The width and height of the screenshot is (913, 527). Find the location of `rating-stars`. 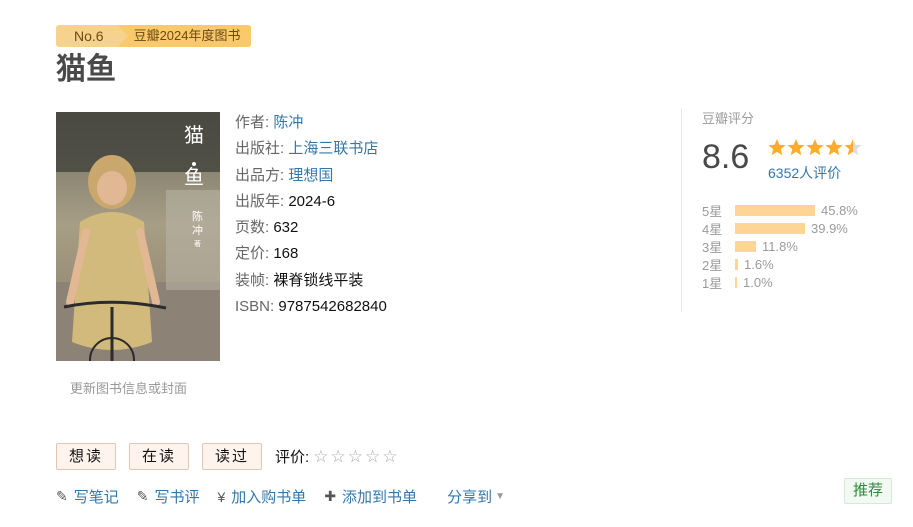

rating-stars is located at coordinates (815, 148).